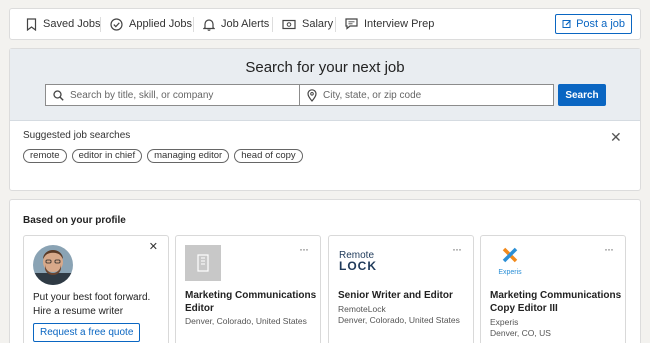 This screenshot has height=343, width=650. Describe the element at coordinates (268, 156) in the screenshot. I see `suggestion-chip: head of copy` at that location.